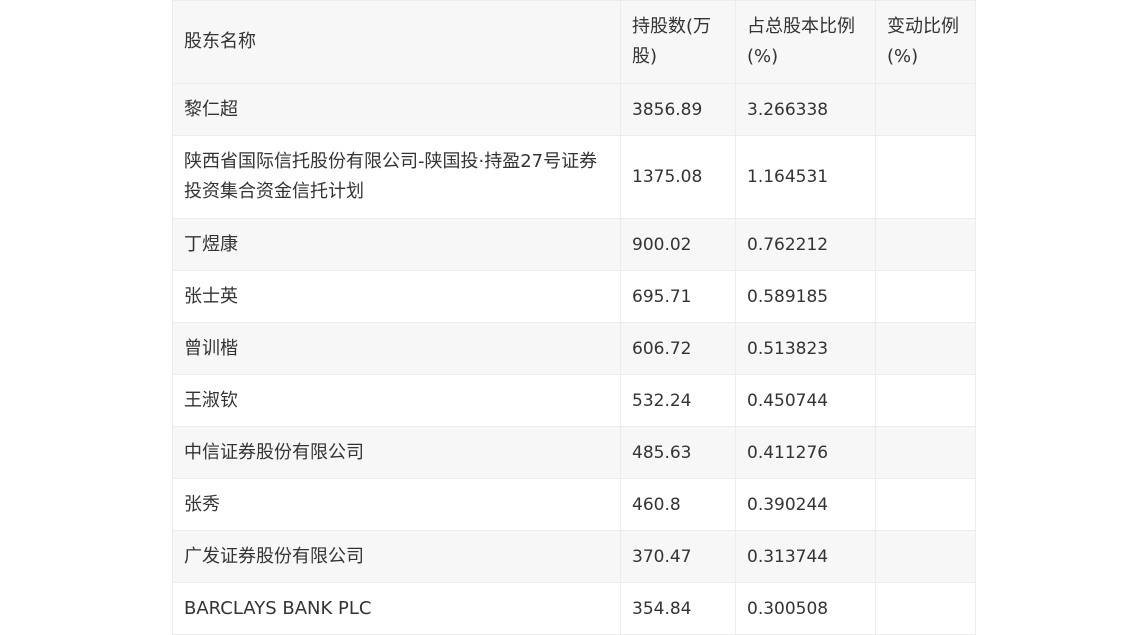 This screenshot has height=635, width=1148. What do you see at coordinates (805, 504) in the screenshot?
I see `cell-ratio: 0.390244` at bounding box center [805, 504].